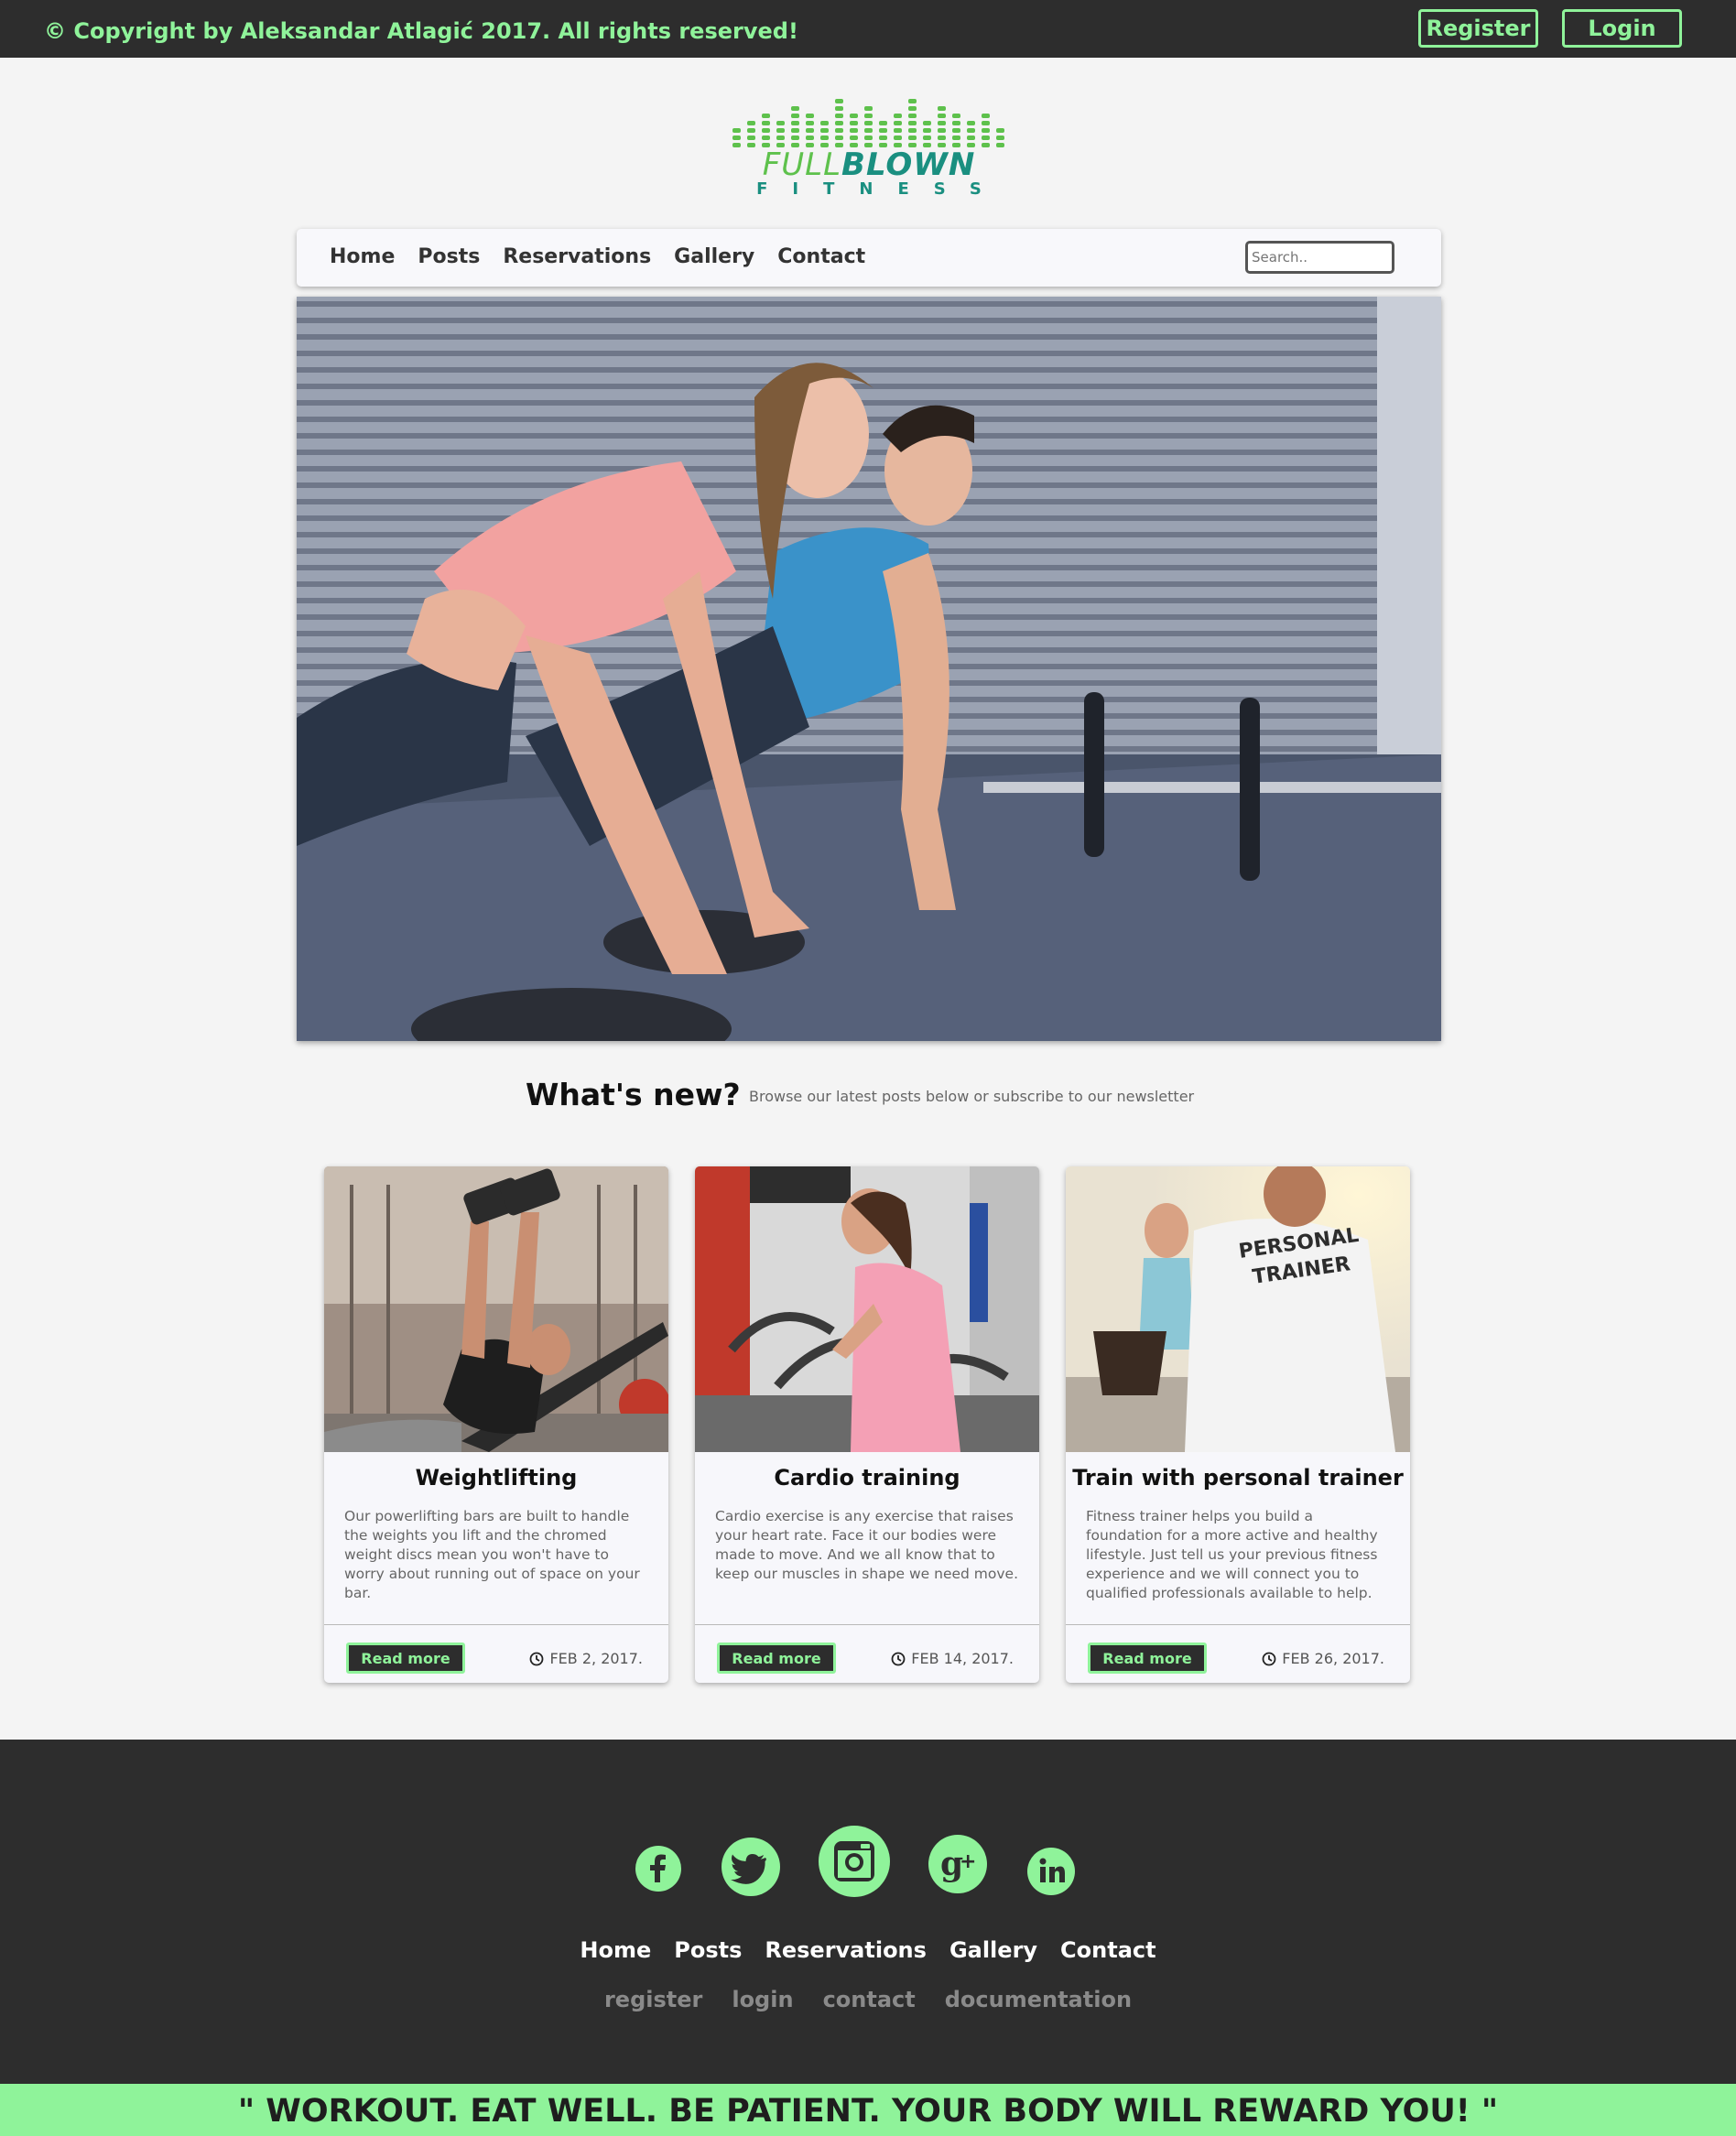 This screenshot has width=1736, height=2136. I want to click on facebook-icon, so click(658, 1869).